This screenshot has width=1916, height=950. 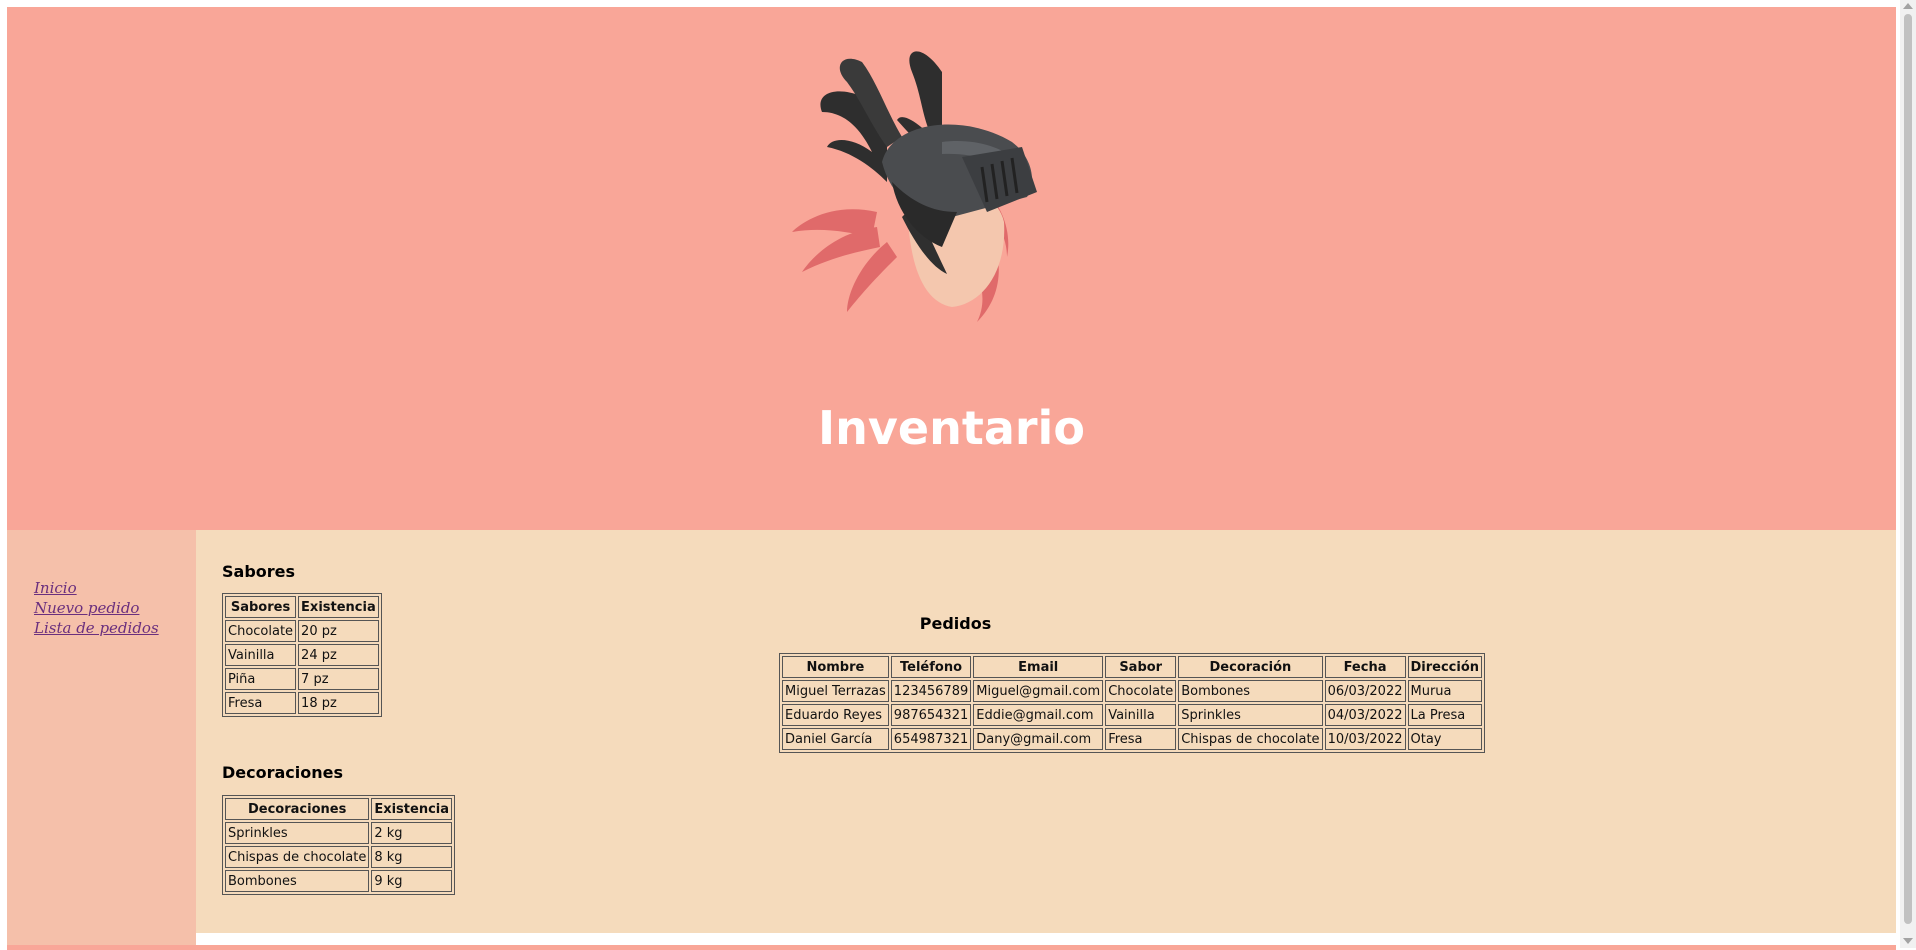 I want to click on table-cell: 8 kg, so click(x=412, y=857).